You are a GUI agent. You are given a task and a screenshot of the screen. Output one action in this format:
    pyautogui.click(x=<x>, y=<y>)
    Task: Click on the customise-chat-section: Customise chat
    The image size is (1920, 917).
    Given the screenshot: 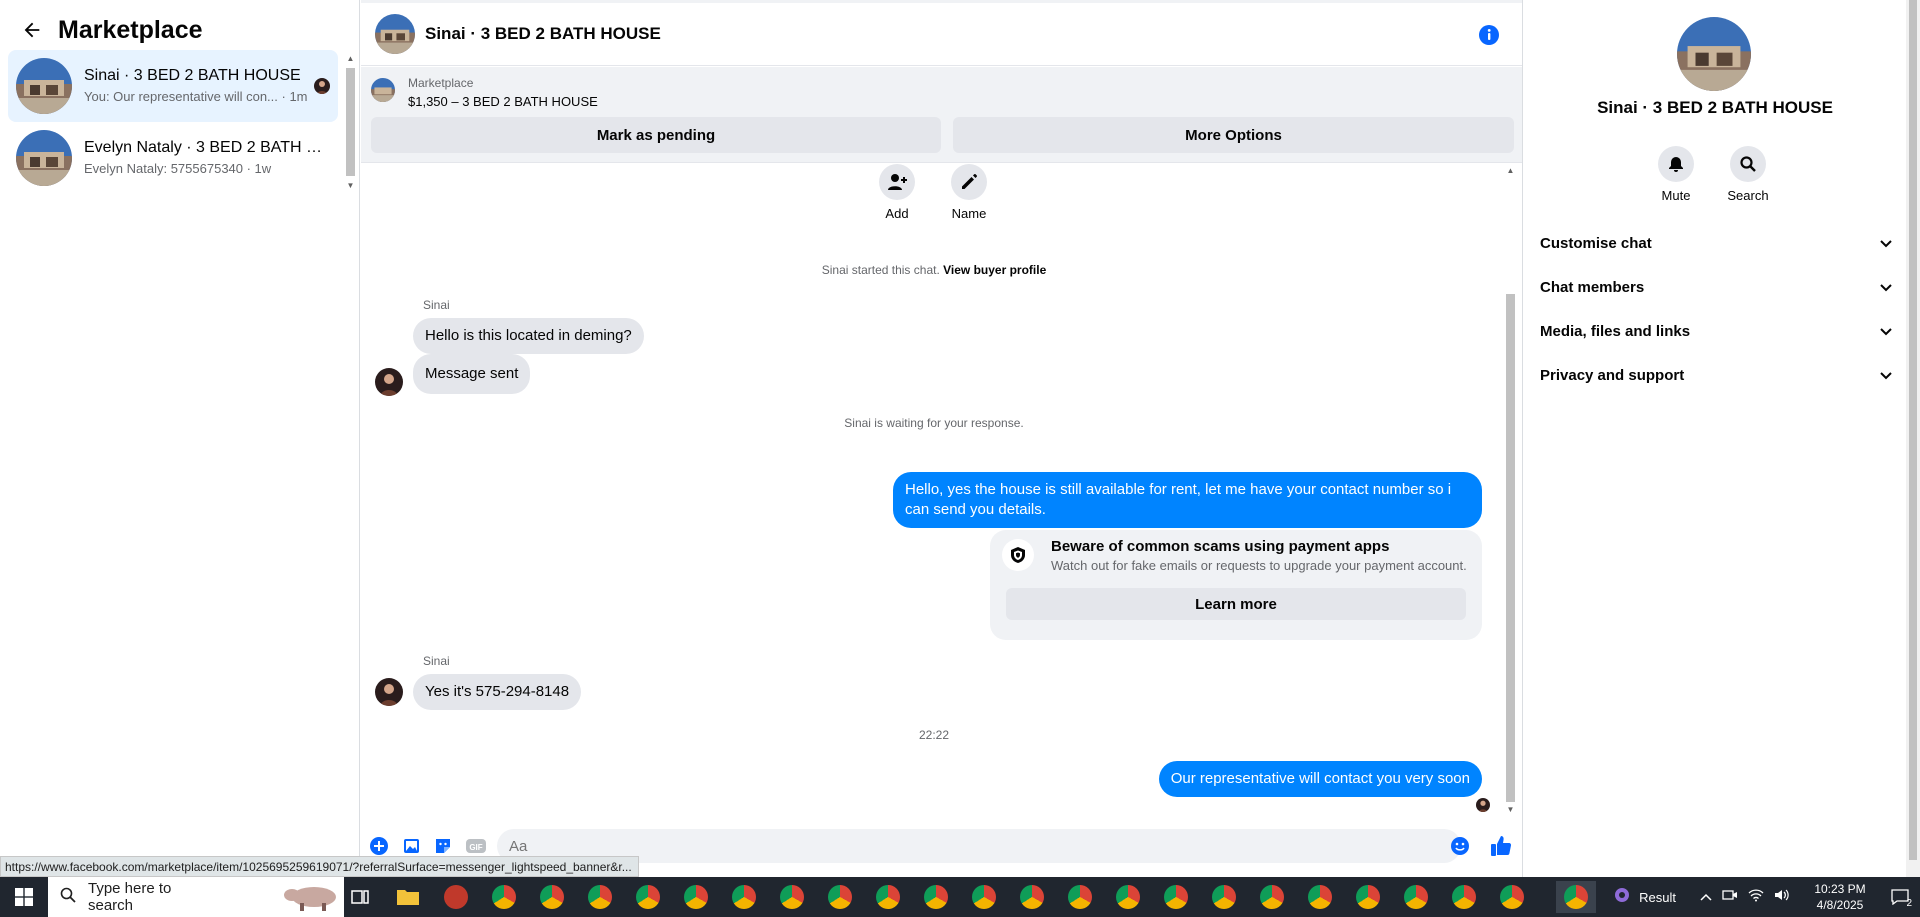 What is the action you would take?
    pyautogui.click(x=1716, y=243)
    